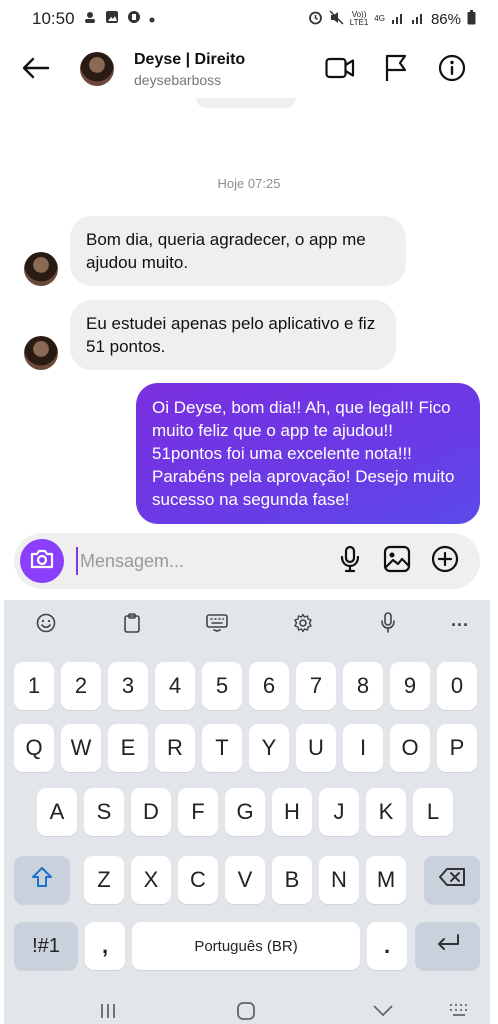 This screenshot has height=1024, width=498. I want to click on hide-keyboard-button, so click(383, 1012).